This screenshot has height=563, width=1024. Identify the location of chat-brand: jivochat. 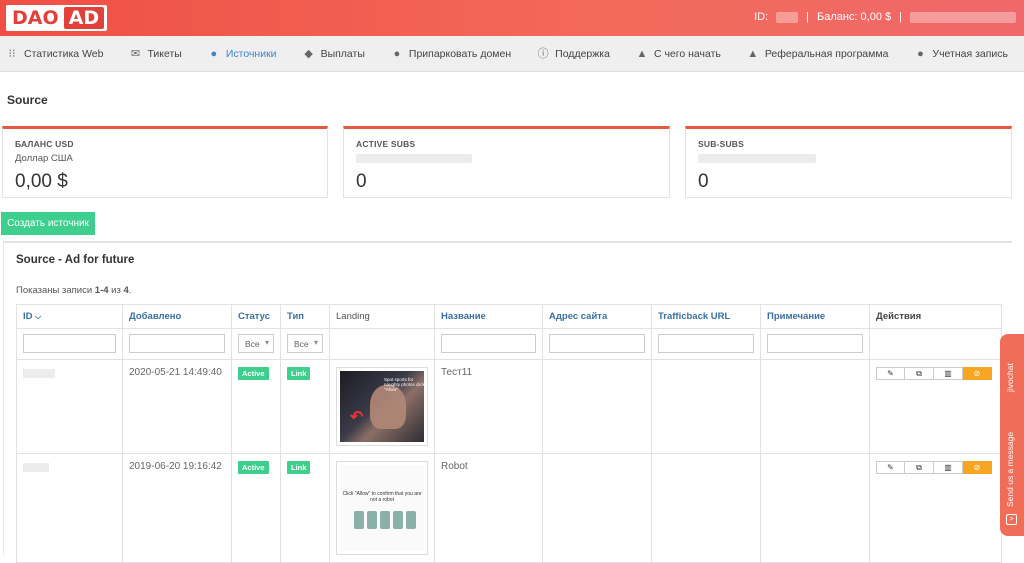
(1010, 377).